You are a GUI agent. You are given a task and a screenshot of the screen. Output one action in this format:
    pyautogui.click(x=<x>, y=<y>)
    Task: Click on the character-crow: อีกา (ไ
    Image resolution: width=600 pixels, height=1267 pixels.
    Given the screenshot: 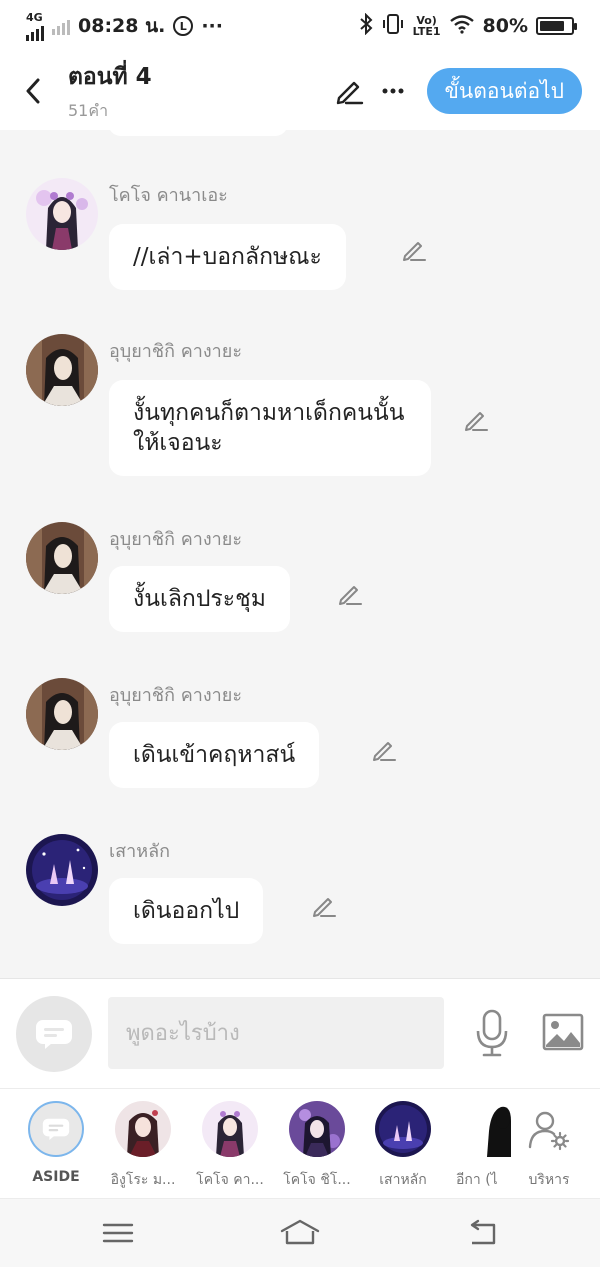 What is the action you would take?
    pyautogui.click(x=481, y=1146)
    